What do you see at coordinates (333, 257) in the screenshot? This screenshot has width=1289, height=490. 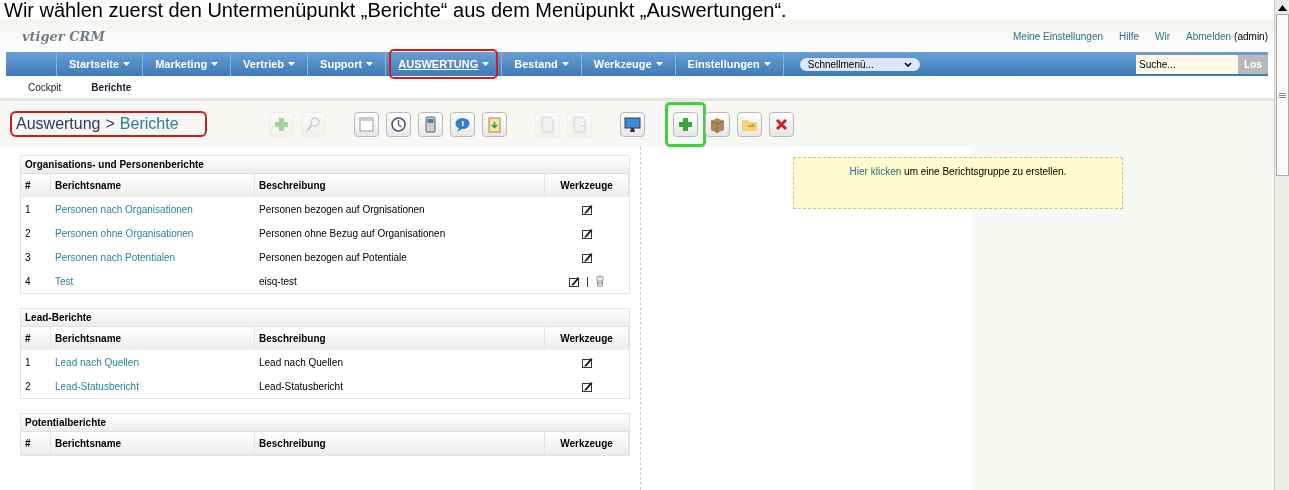 I see `table-cell-text: Personen bezogen auf Potentiale` at bounding box center [333, 257].